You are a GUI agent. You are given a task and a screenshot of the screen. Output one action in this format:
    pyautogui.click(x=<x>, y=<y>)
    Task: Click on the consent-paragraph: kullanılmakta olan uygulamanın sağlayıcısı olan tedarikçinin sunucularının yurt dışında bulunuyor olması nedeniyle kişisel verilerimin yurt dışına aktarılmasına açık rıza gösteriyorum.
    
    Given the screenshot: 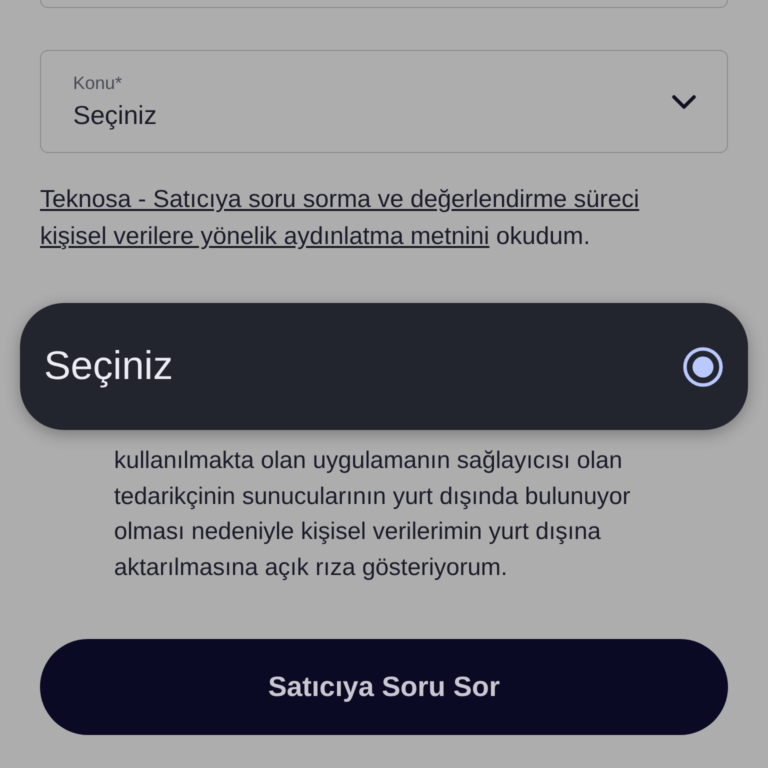 What is the action you would take?
    pyautogui.click(x=373, y=514)
    